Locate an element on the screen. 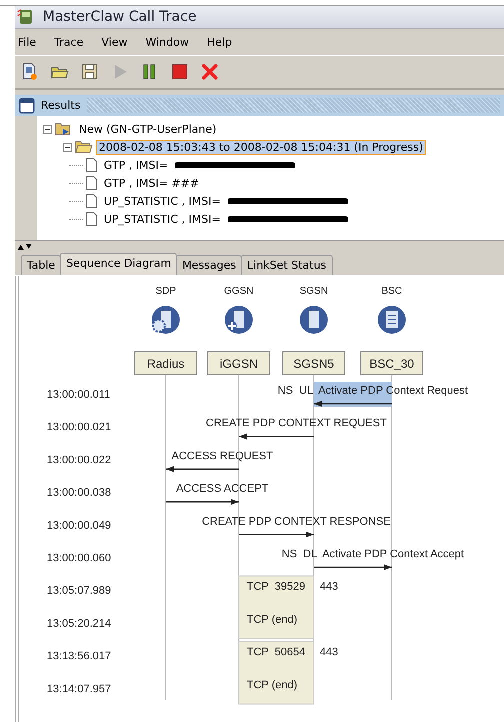 The width and height of the screenshot is (504, 722). app-icon is located at coordinates (26, 17).